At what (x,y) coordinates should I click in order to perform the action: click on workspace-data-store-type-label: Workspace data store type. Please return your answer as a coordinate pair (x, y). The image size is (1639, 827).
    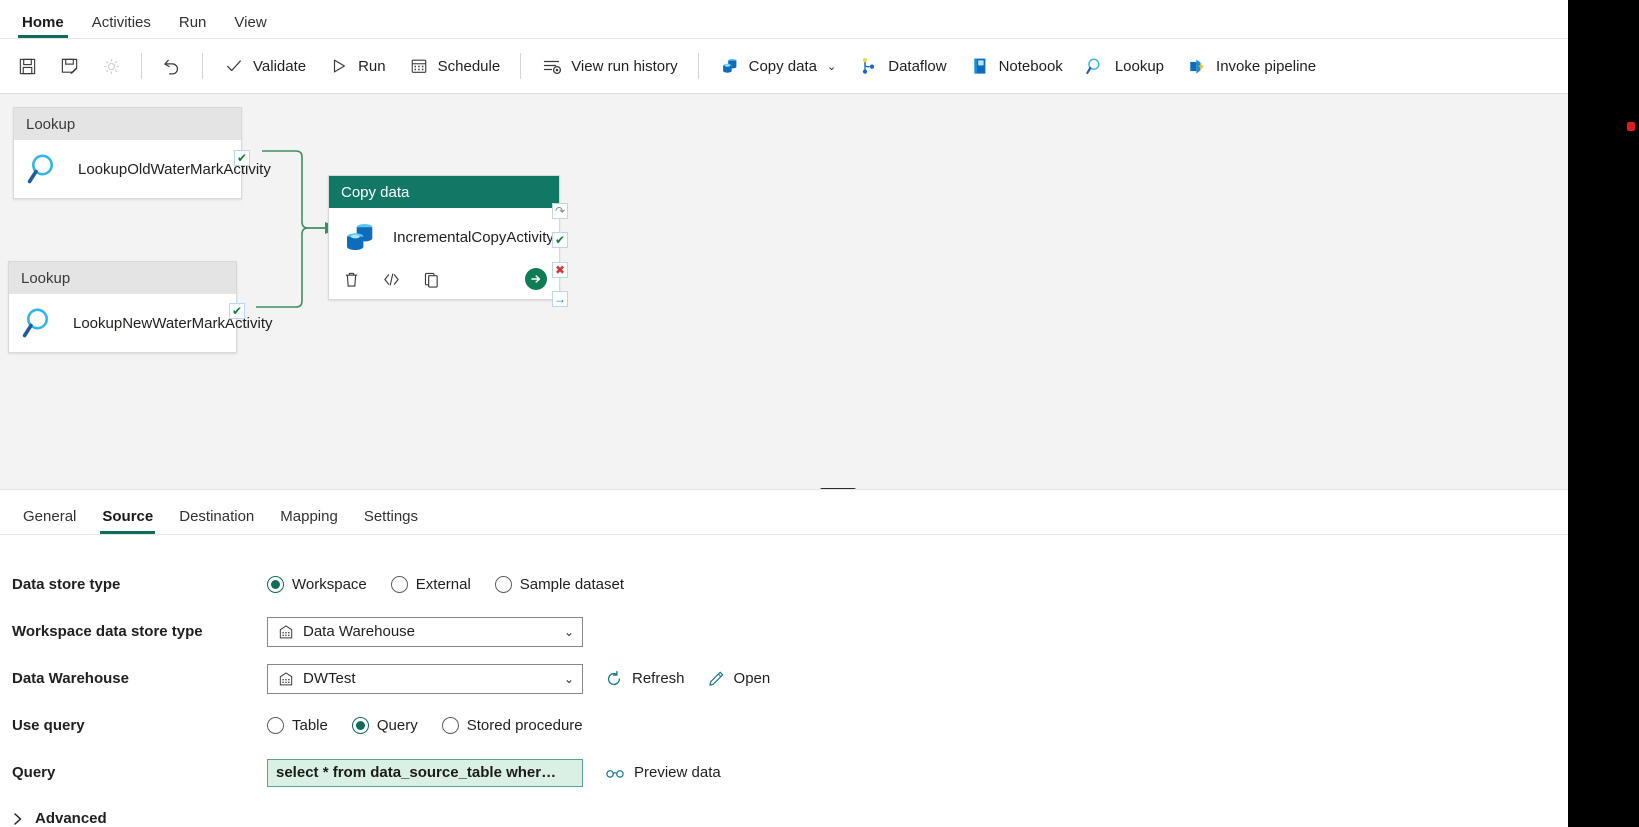
    Looking at the image, I should click on (107, 631).